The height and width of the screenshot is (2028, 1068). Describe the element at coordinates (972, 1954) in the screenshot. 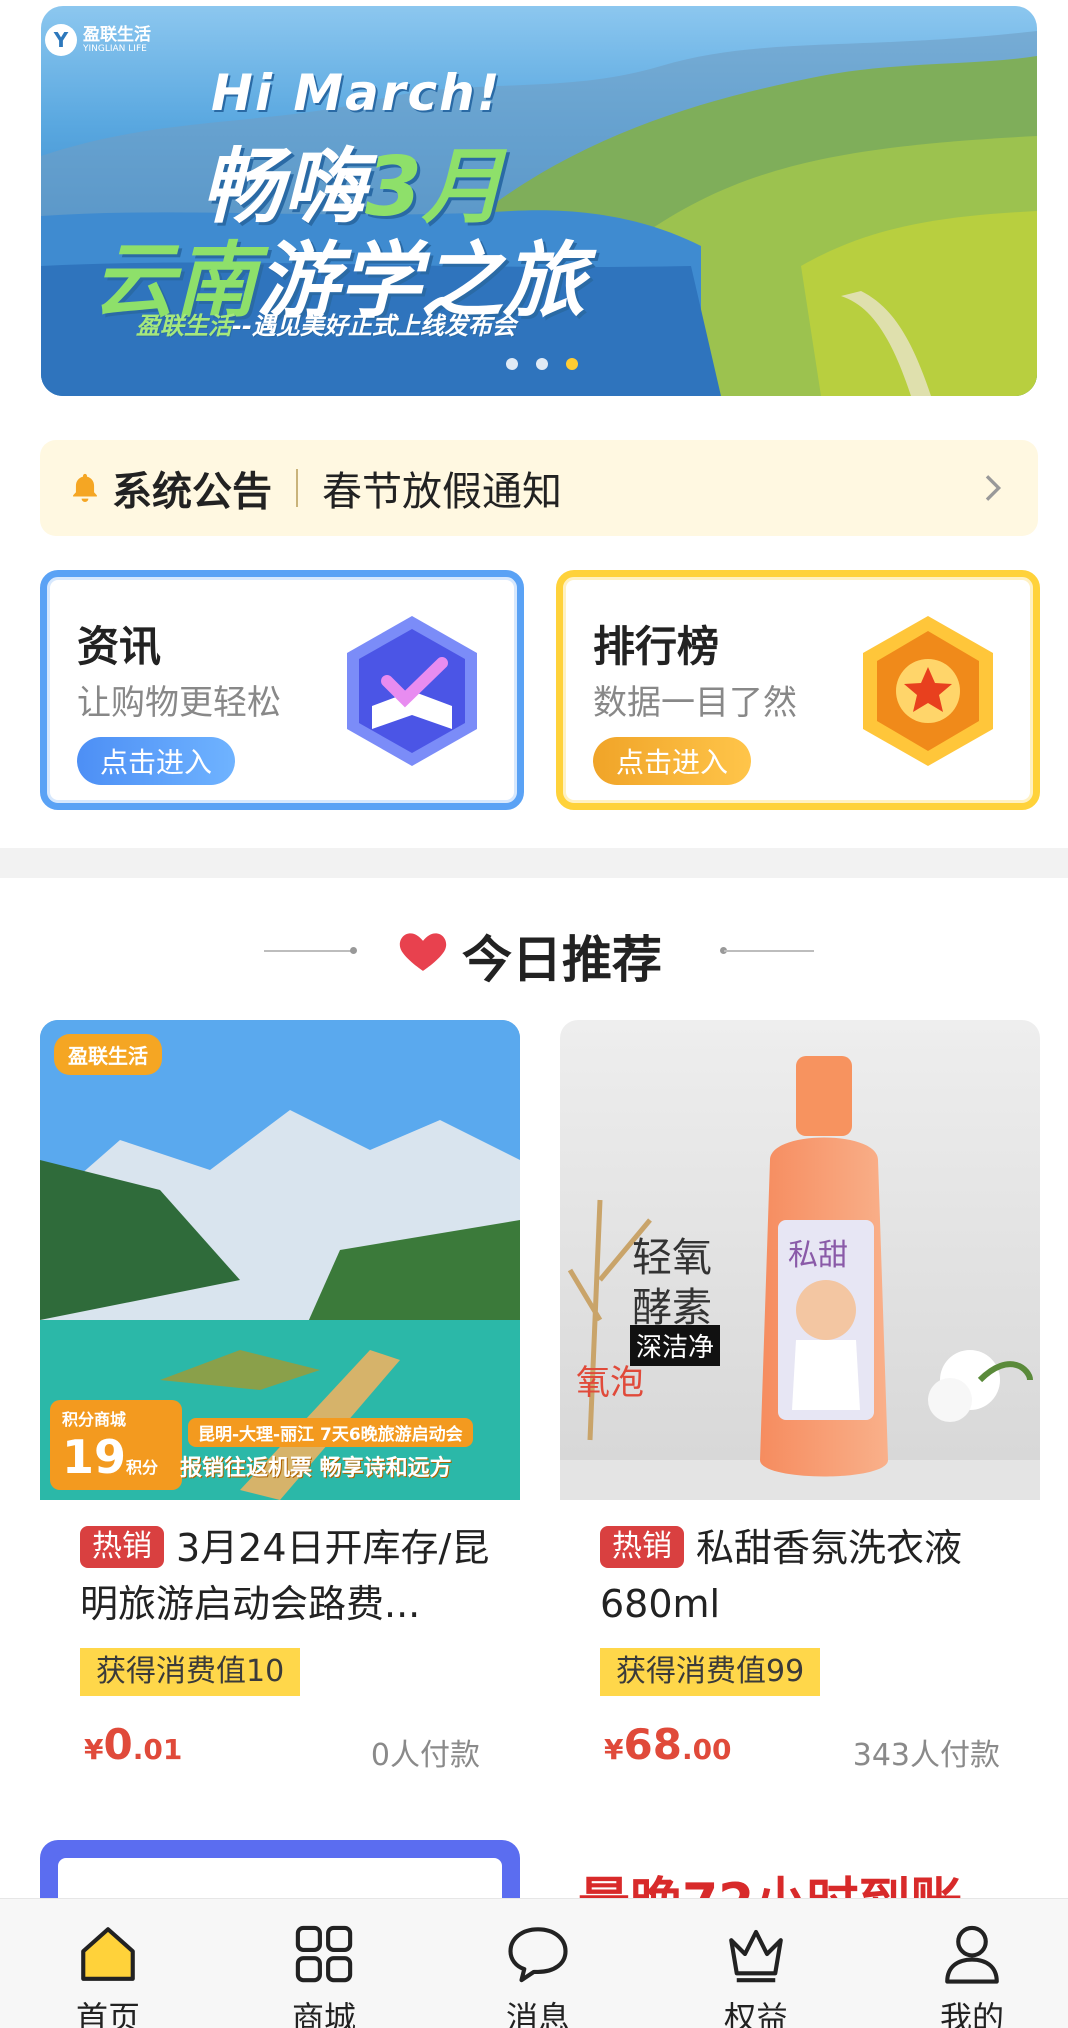

I see `user-icon` at that location.